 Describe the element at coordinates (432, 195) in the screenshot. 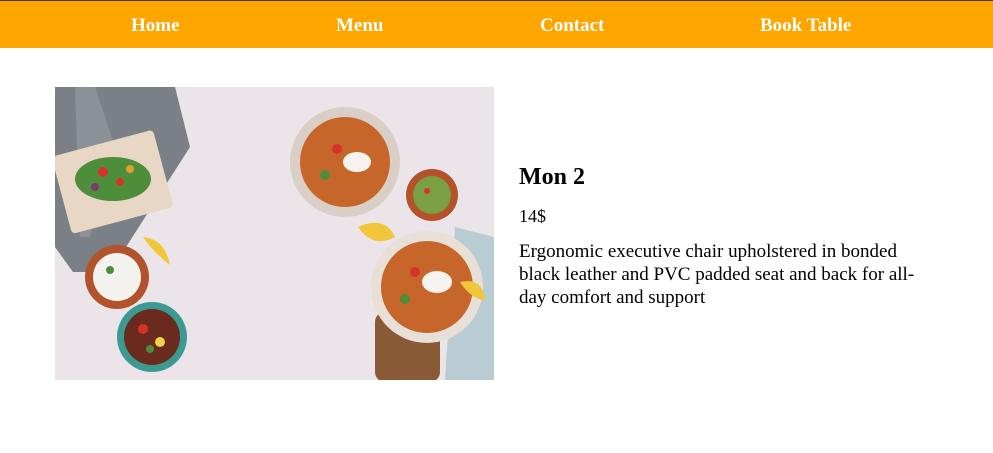

I see `guacamole` at that location.